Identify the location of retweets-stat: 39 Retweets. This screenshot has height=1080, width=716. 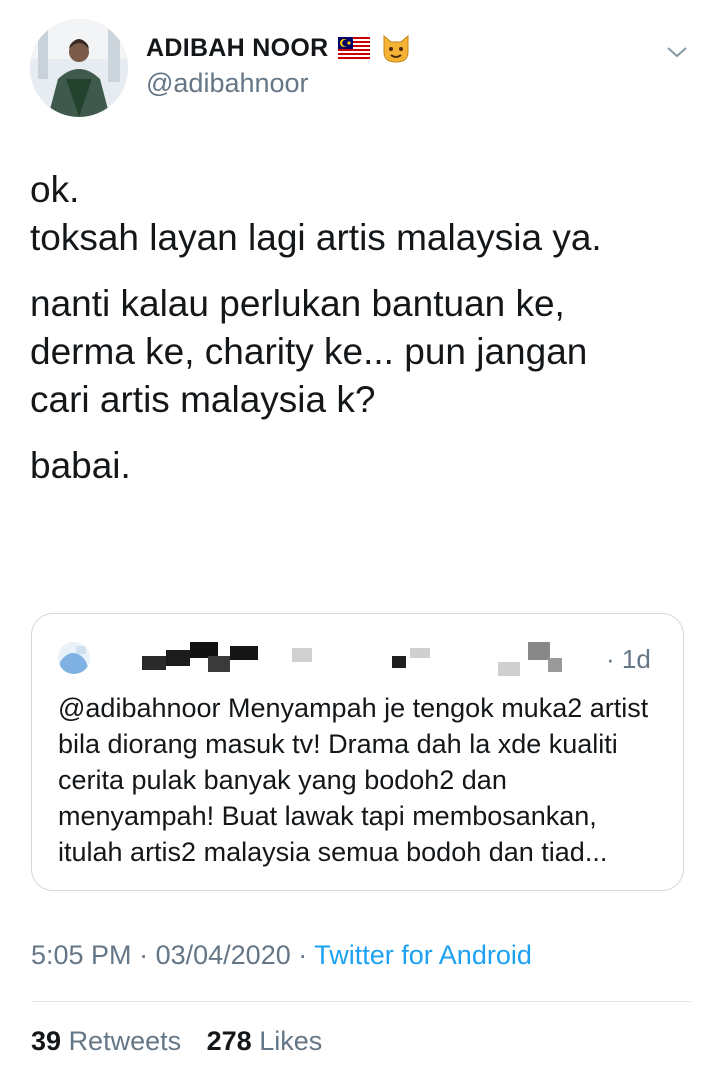
(110, 1041).